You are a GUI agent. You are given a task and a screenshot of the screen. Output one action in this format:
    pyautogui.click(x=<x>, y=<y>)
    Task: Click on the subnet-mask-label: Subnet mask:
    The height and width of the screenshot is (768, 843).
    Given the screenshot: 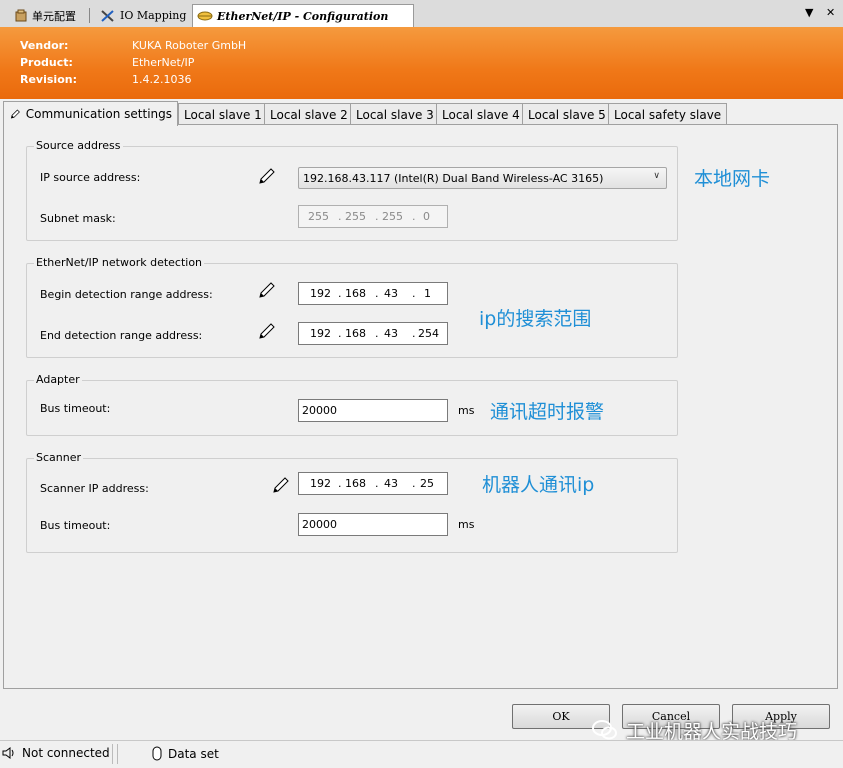 What is the action you would take?
    pyautogui.click(x=78, y=218)
    